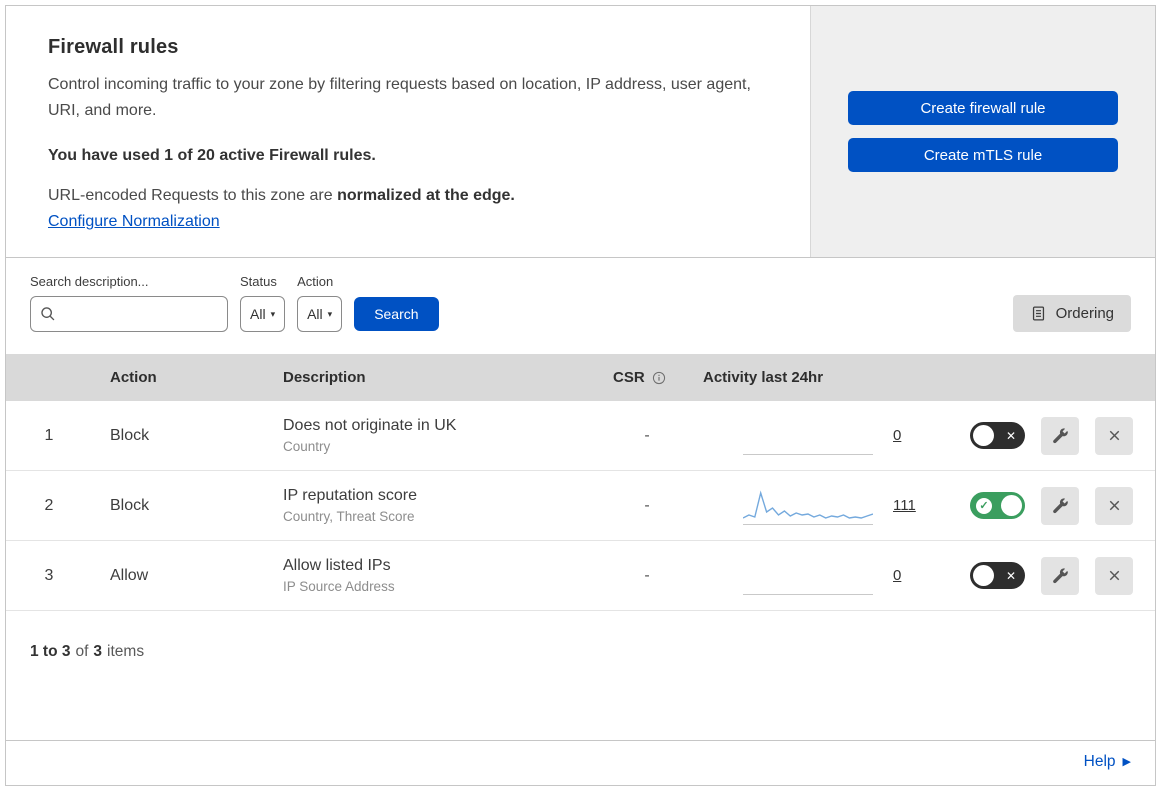 The width and height of the screenshot is (1161, 791). I want to click on ordering-button: Ordering, so click(1071, 314).